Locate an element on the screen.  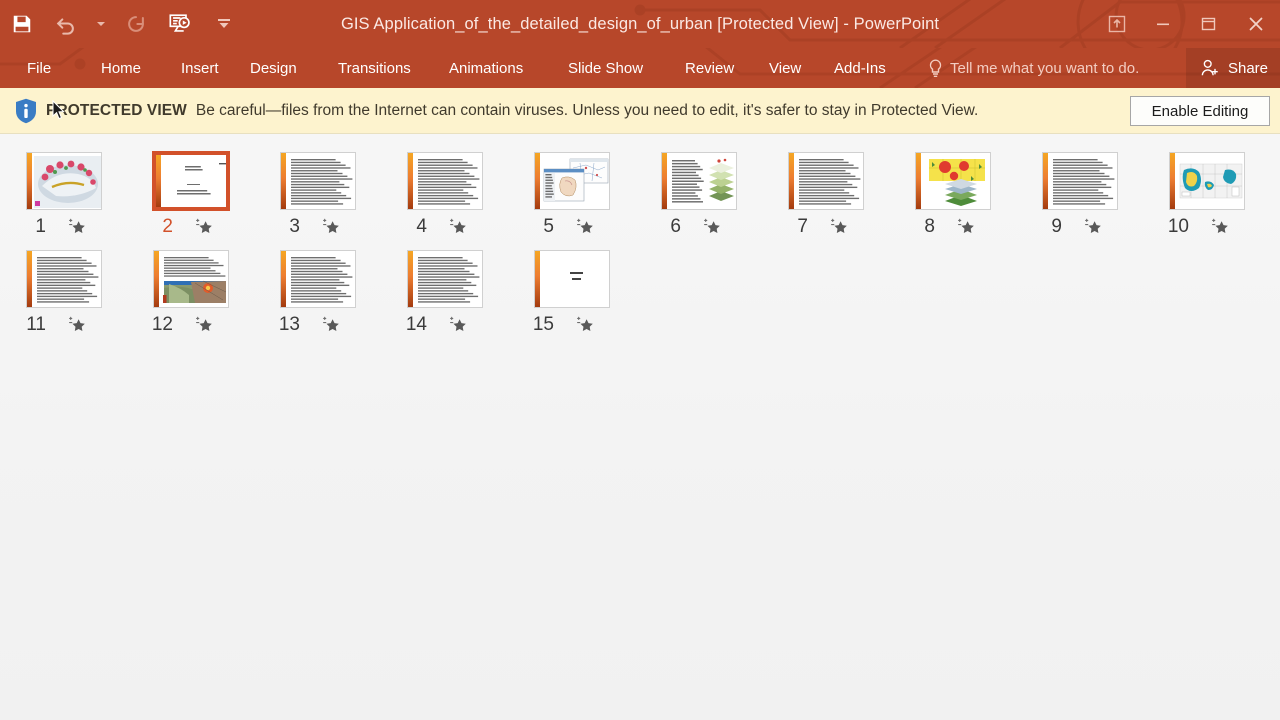
undo-icon is located at coordinates (66, 24).